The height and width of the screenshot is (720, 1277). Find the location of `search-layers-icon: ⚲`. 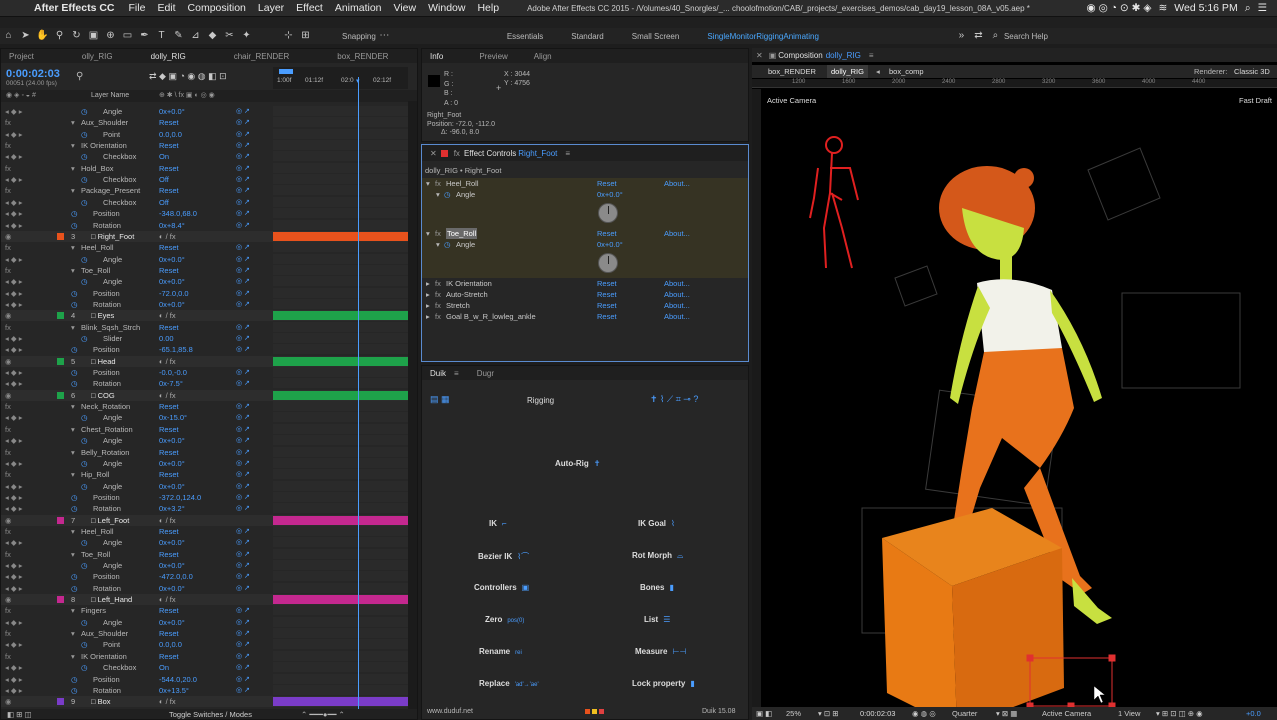

search-layers-icon: ⚲ is located at coordinates (79, 76).